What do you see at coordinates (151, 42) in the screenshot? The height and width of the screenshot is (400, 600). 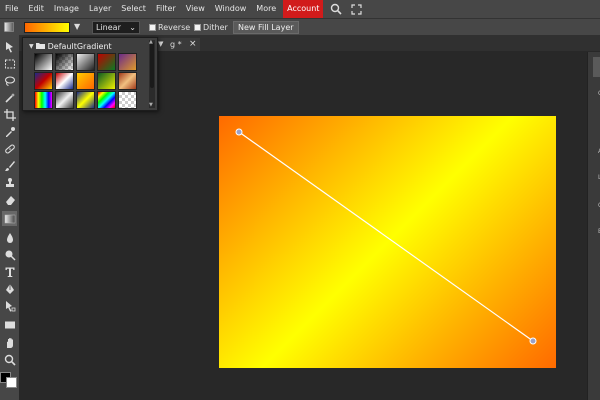 I see `scroll-up-icon: ▲` at bounding box center [151, 42].